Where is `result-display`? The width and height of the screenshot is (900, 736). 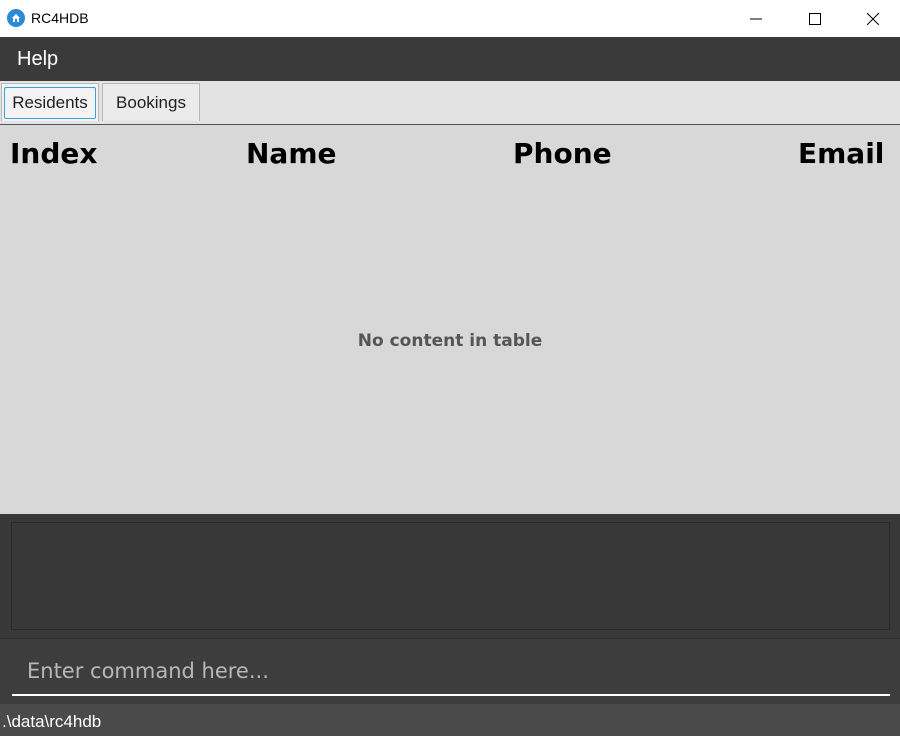 result-display is located at coordinates (450, 576).